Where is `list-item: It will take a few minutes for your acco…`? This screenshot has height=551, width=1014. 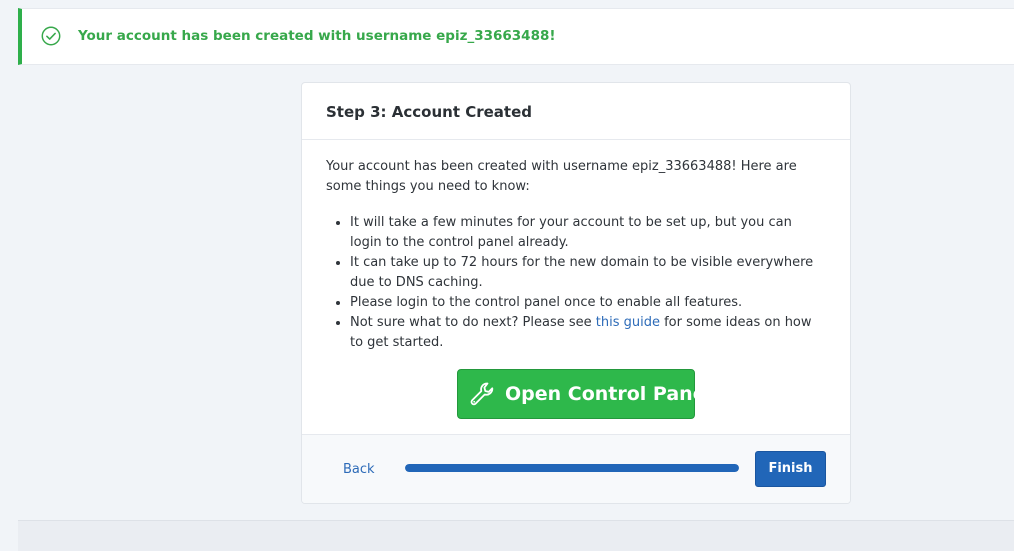 list-item: It will take a few minutes for your acco… is located at coordinates (588, 233).